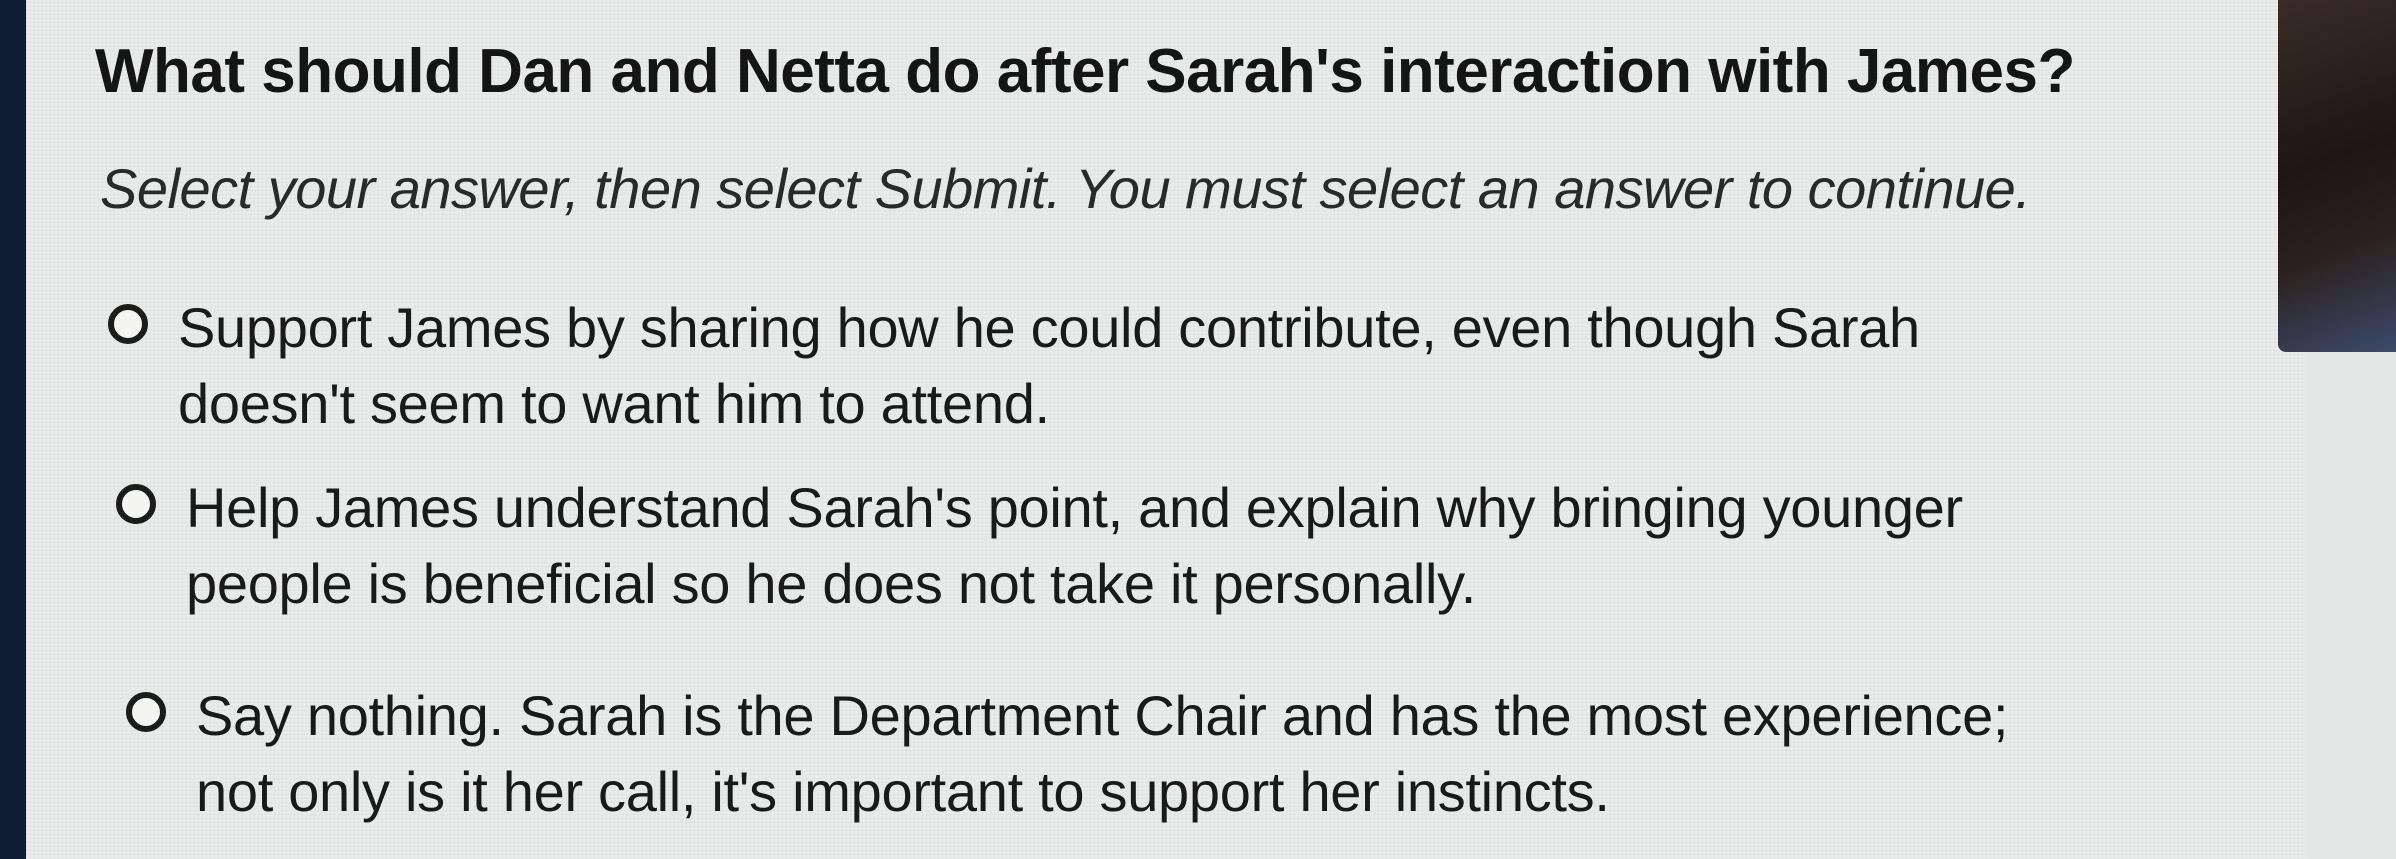  I want to click on presenter-photo, so click(2337, 176).